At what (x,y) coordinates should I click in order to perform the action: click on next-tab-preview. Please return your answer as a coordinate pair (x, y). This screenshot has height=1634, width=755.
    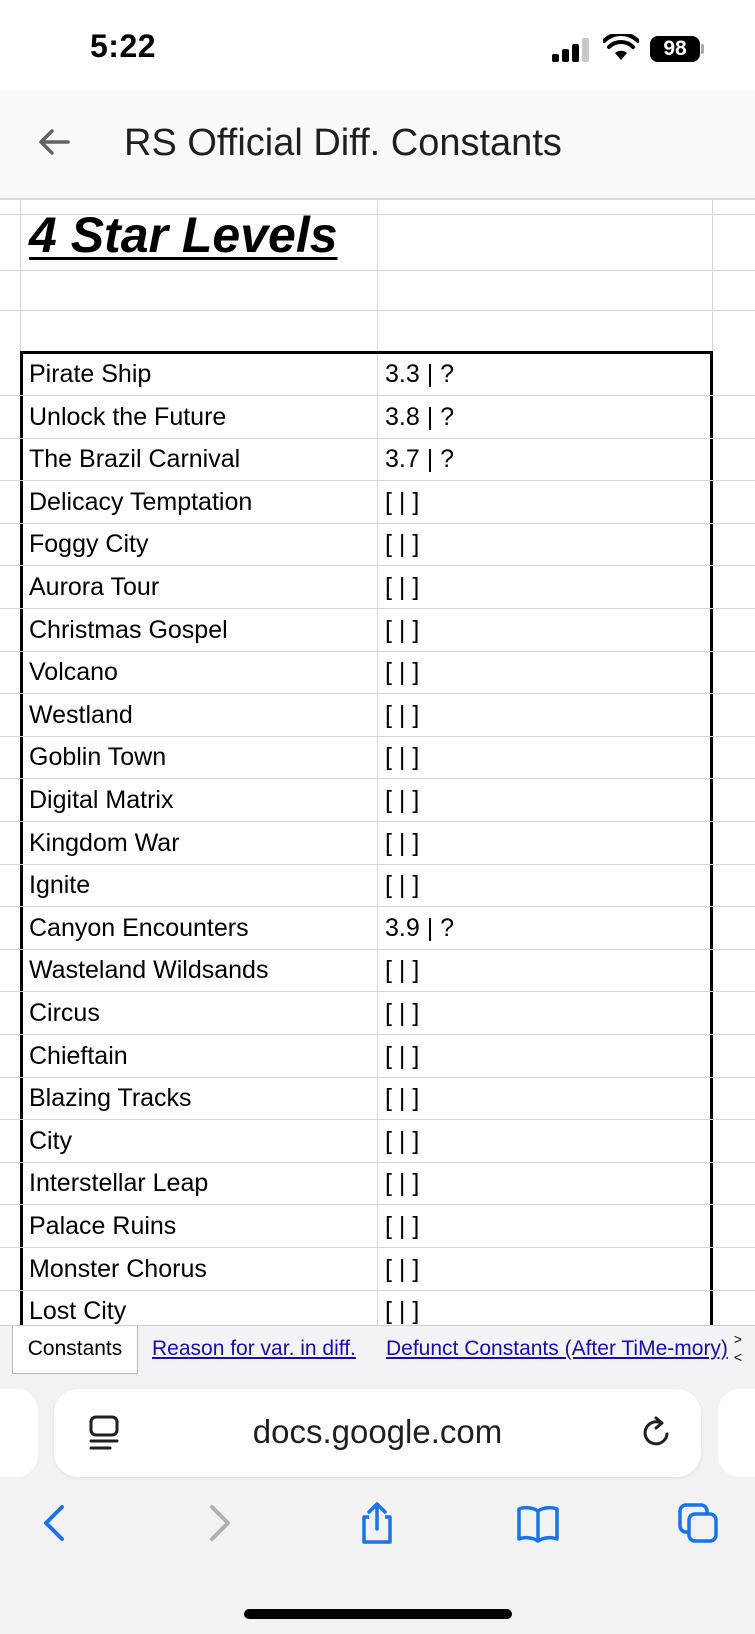
    Looking at the image, I should click on (736, 1433).